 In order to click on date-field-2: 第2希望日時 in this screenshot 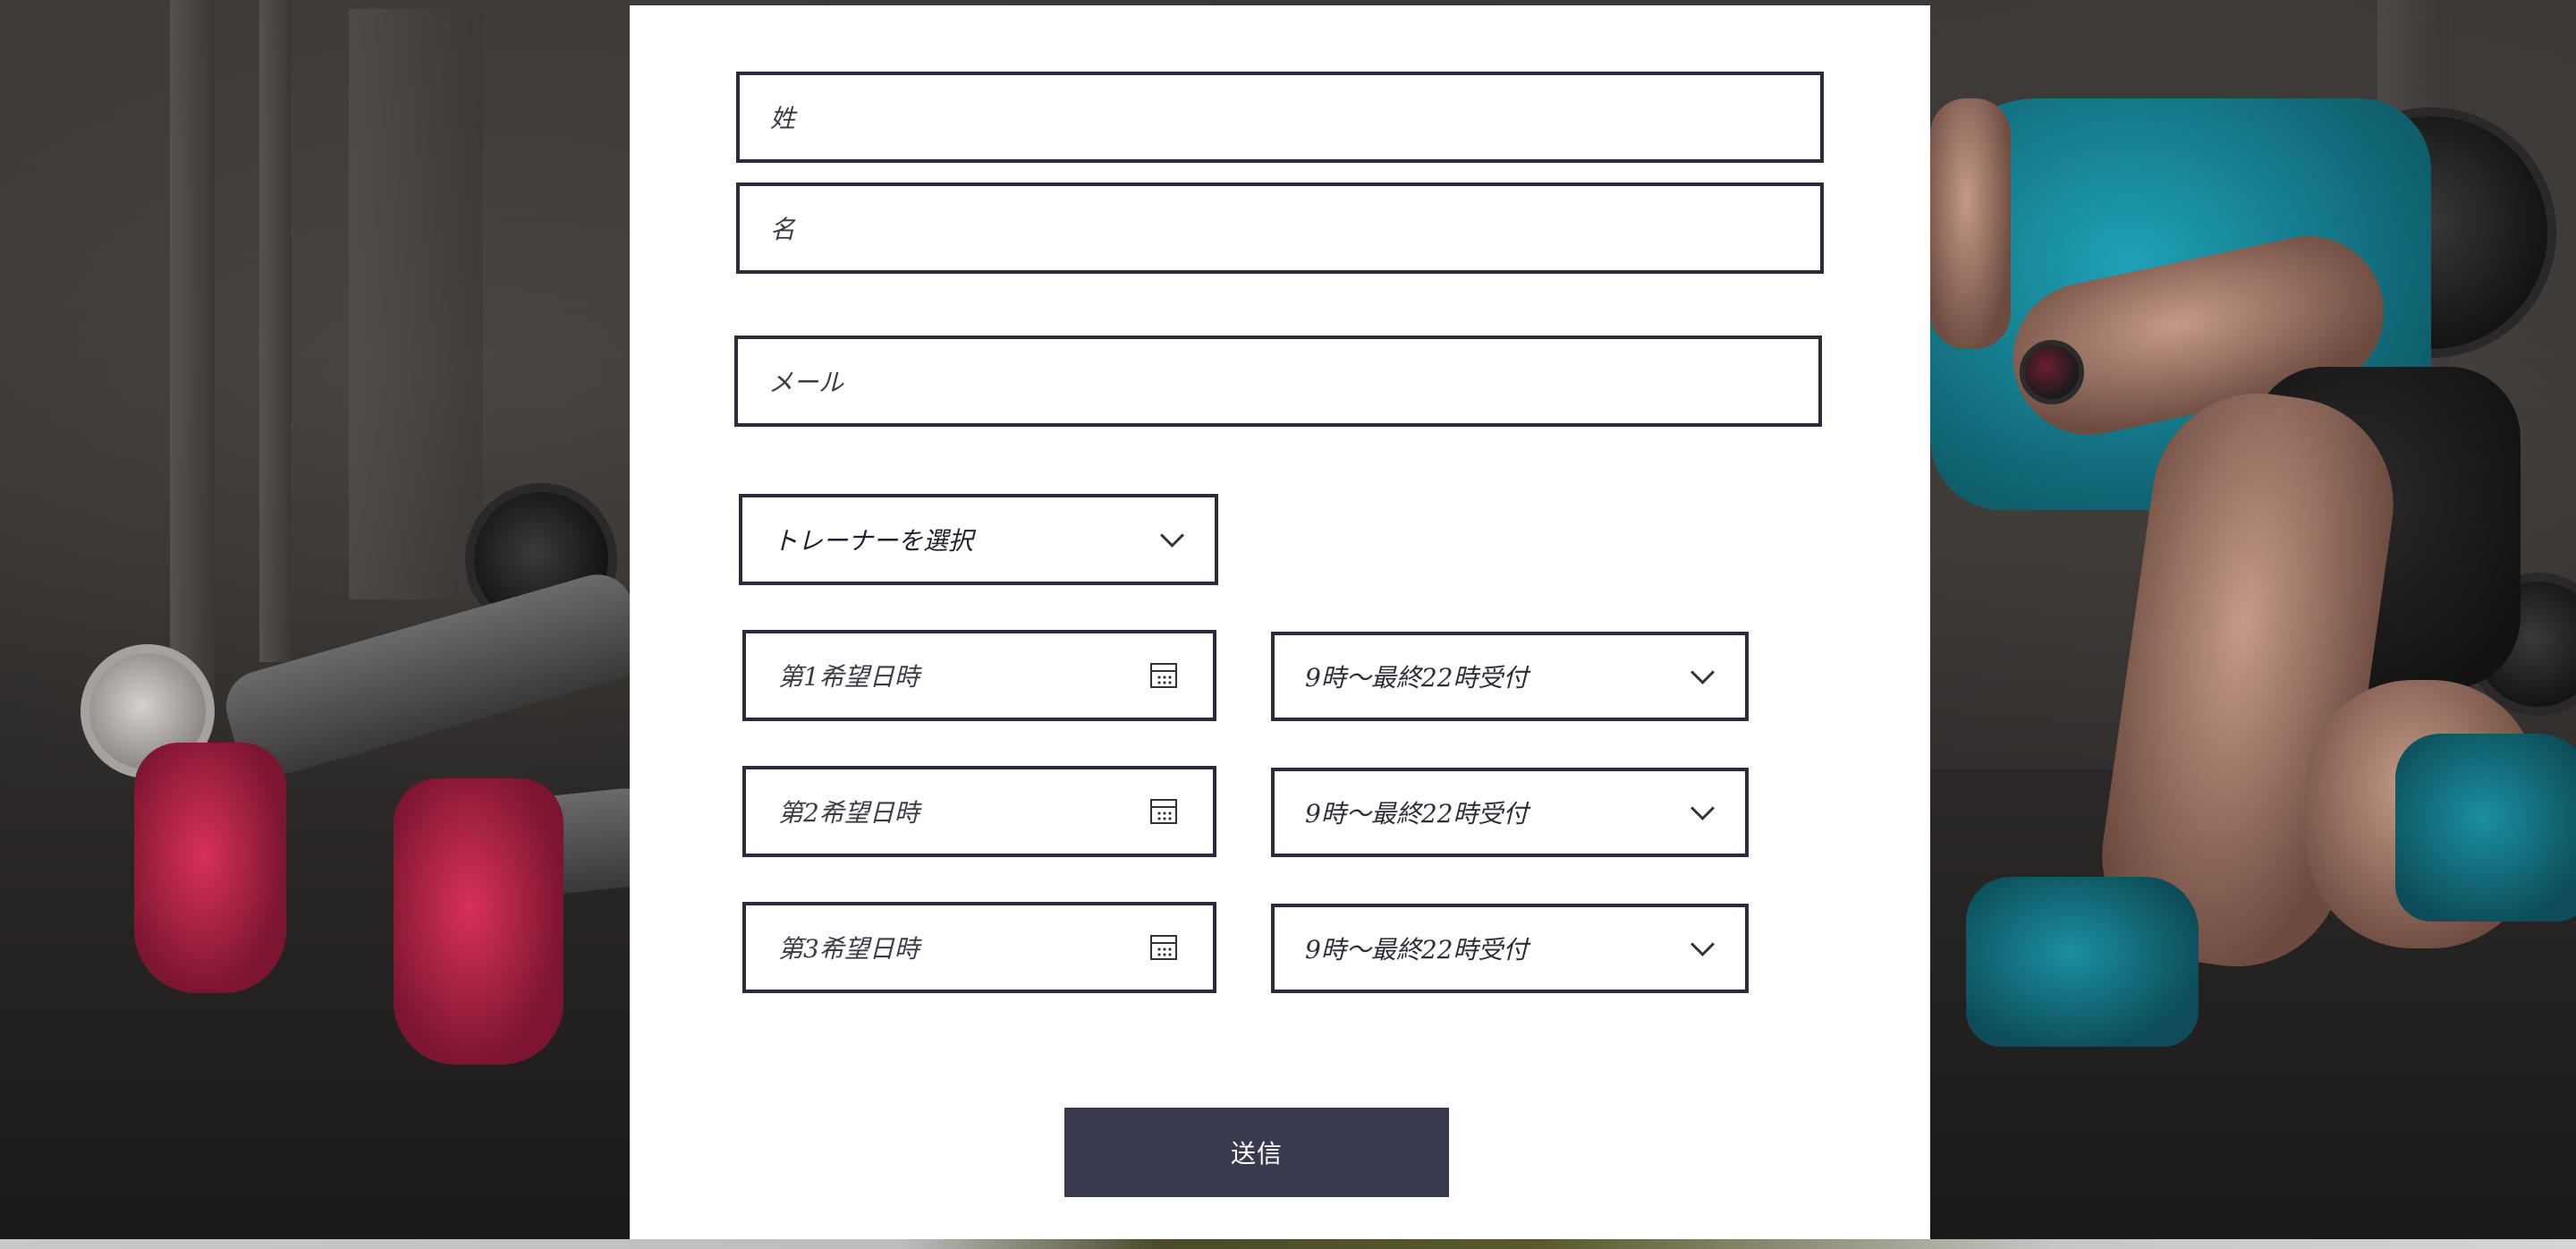, I will do `click(979, 812)`.